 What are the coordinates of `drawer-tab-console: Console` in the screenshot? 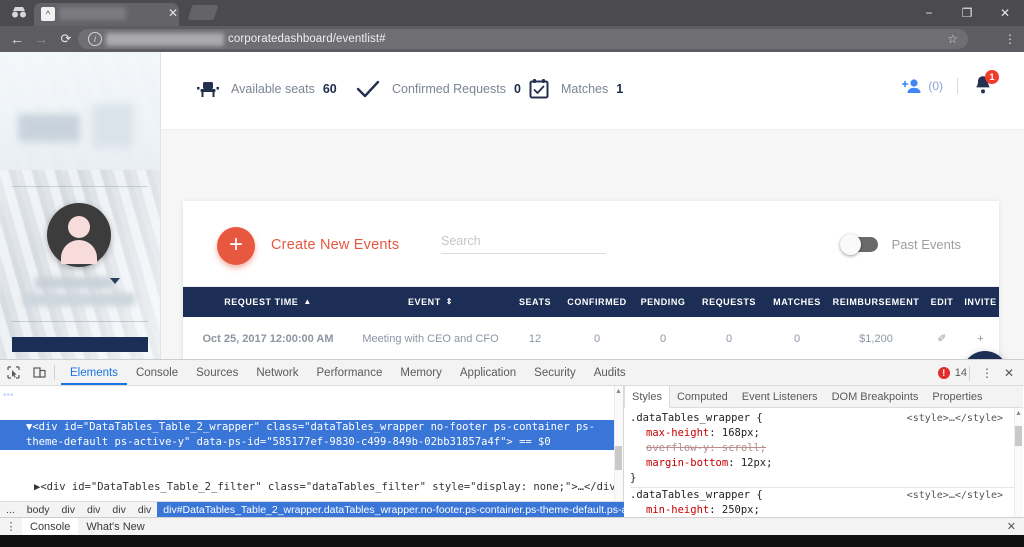 It's located at (50, 526).